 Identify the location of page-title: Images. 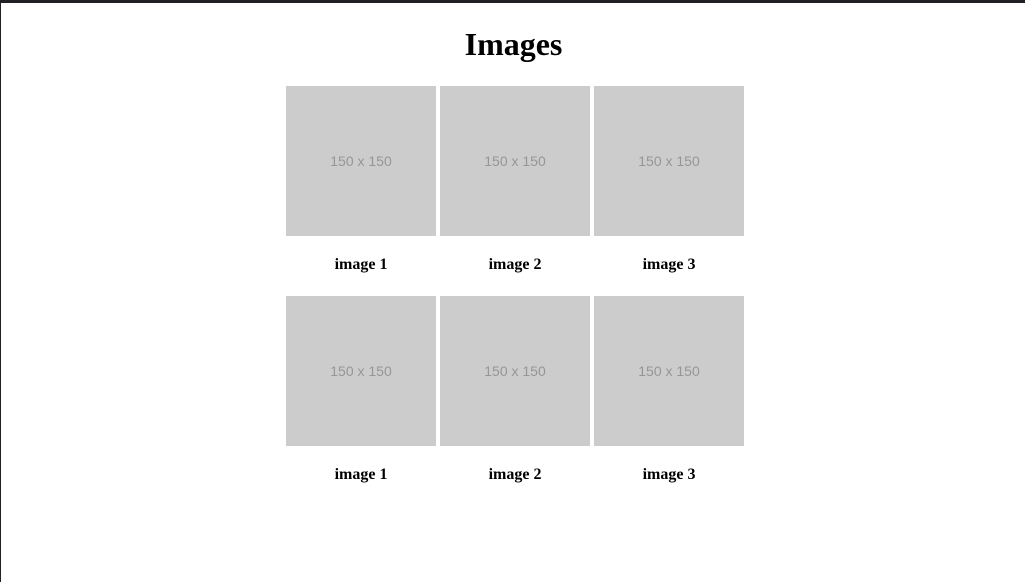
(513, 44).